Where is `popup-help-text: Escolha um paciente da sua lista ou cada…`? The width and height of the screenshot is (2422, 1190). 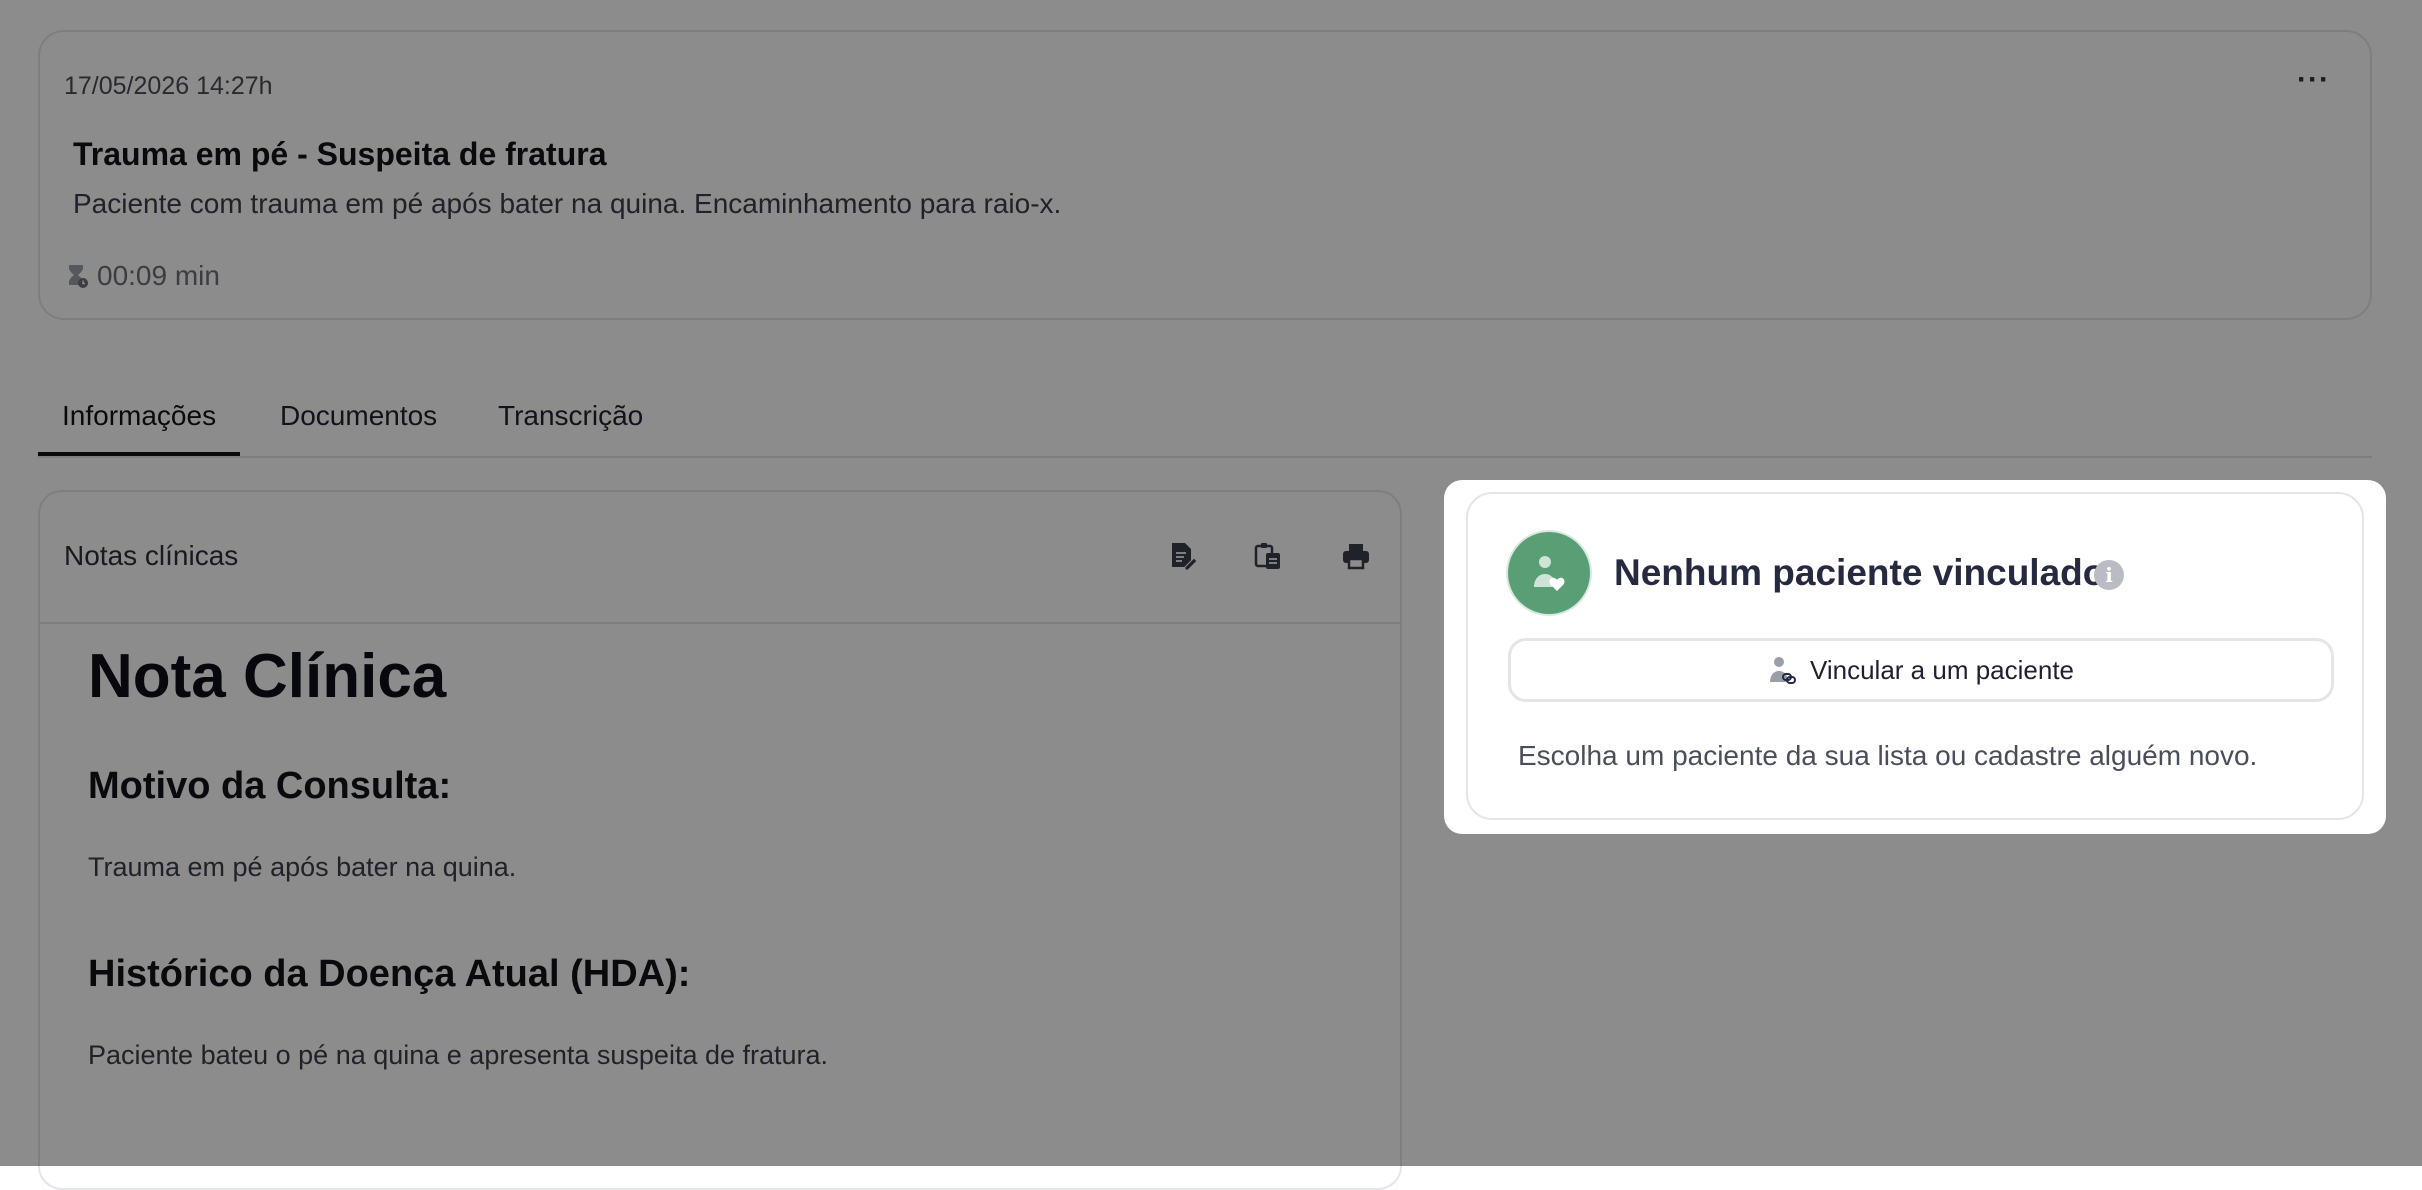 popup-help-text: Escolha um paciente da sua lista ou cada… is located at coordinates (1888, 755).